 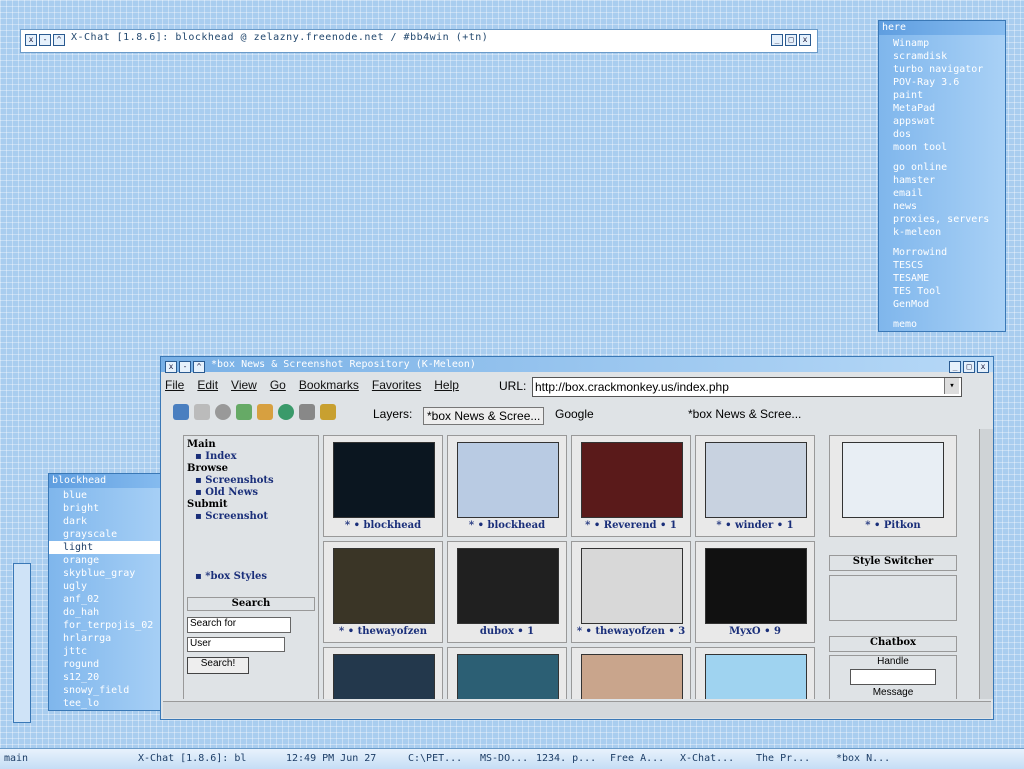 What do you see at coordinates (265, 412) in the screenshot?
I see `home-icon` at bounding box center [265, 412].